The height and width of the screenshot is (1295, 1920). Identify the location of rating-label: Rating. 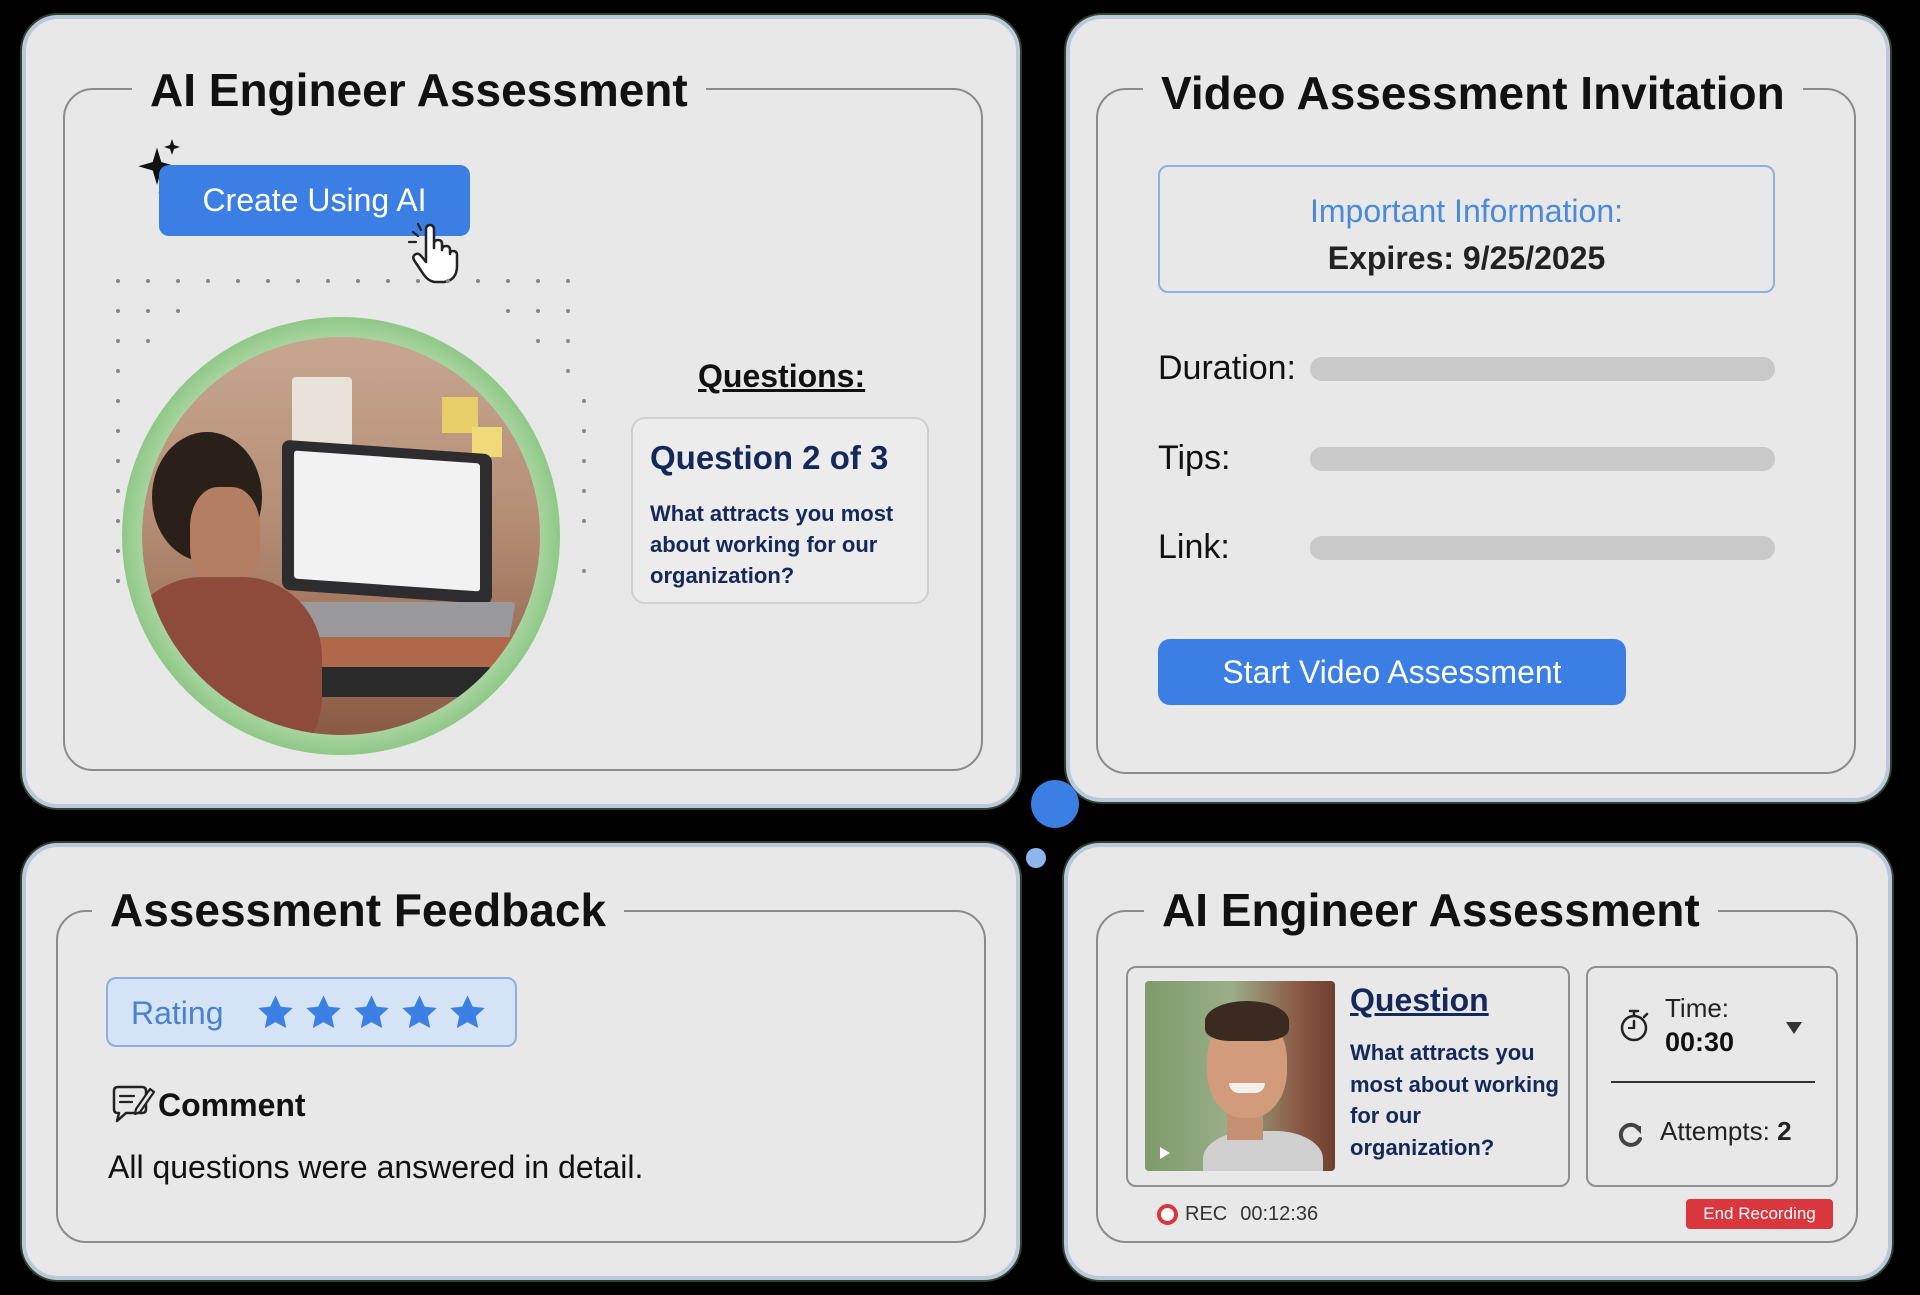
(177, 1013).